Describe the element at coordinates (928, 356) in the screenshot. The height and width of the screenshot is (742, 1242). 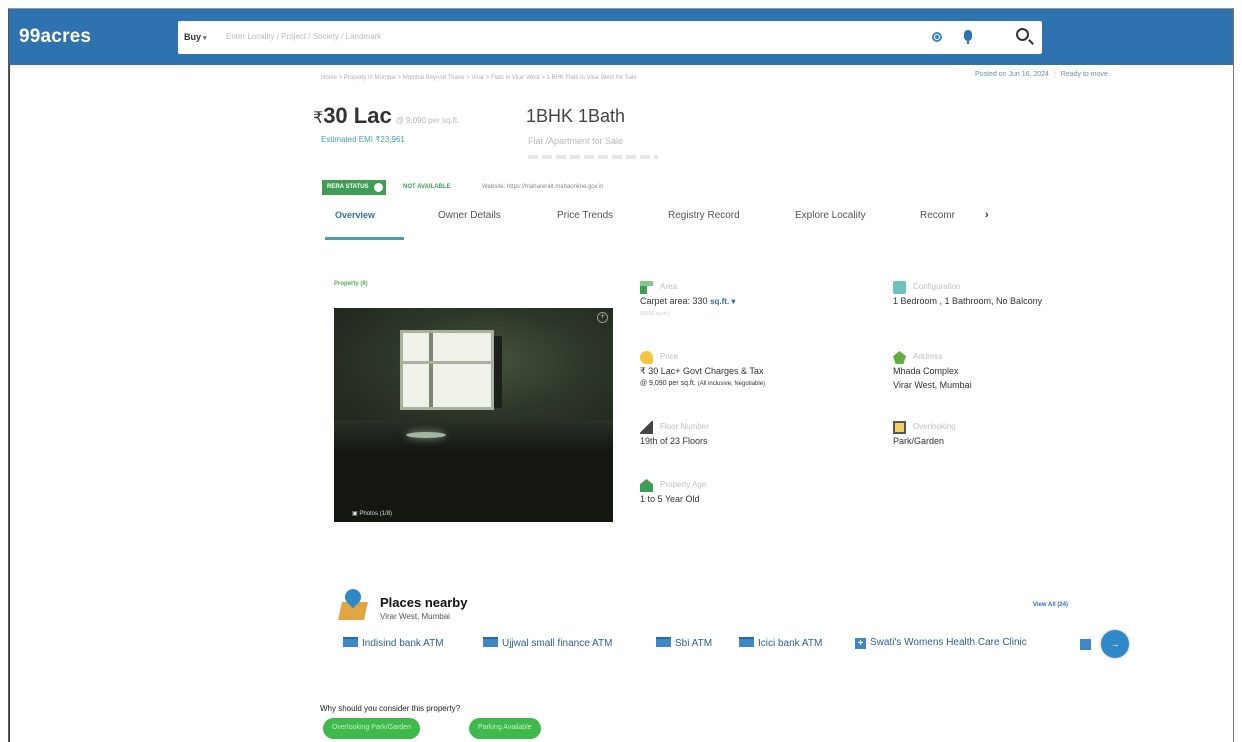
I see `attr-address-label: Address` at that location.